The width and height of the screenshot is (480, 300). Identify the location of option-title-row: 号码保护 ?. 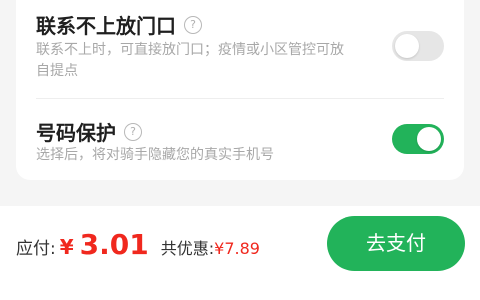
(89, 131).